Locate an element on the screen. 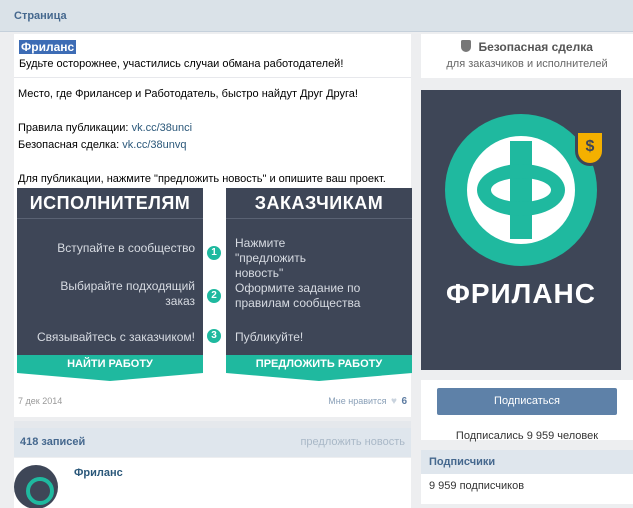 This screenshot has width=633, height=508. page-header: Страница is located at coordinates (316, 16).